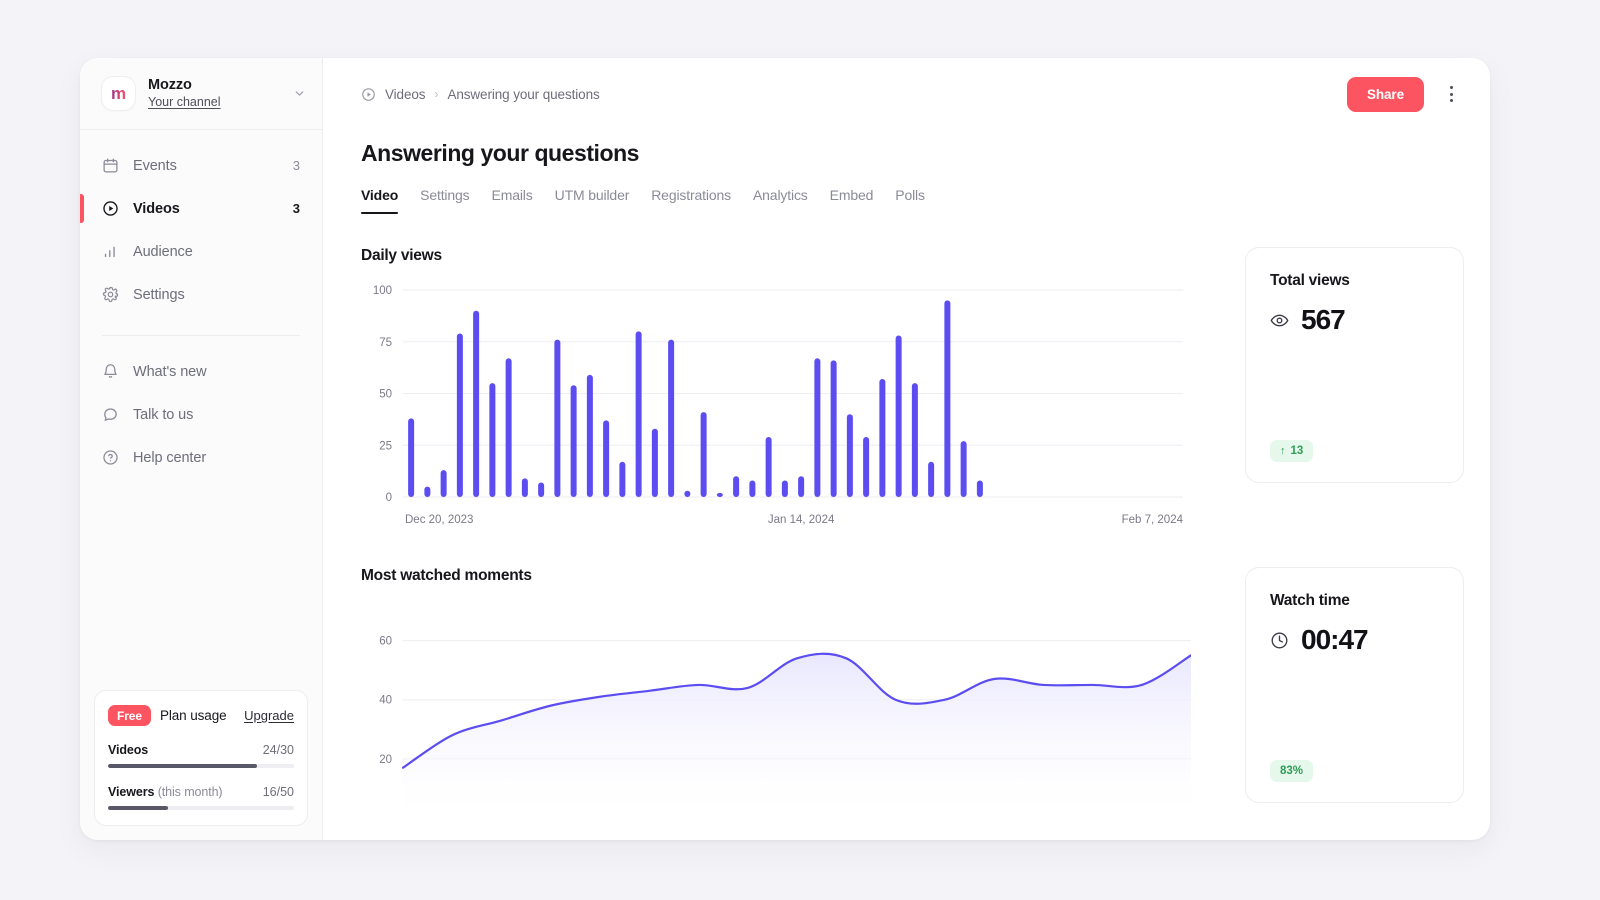 The height and width of the screenshot is (900, 1600). What do you see at coordinates (379, 200) in the screenshot?
I see `tab-video: Video` at bounding box center [379, 200].